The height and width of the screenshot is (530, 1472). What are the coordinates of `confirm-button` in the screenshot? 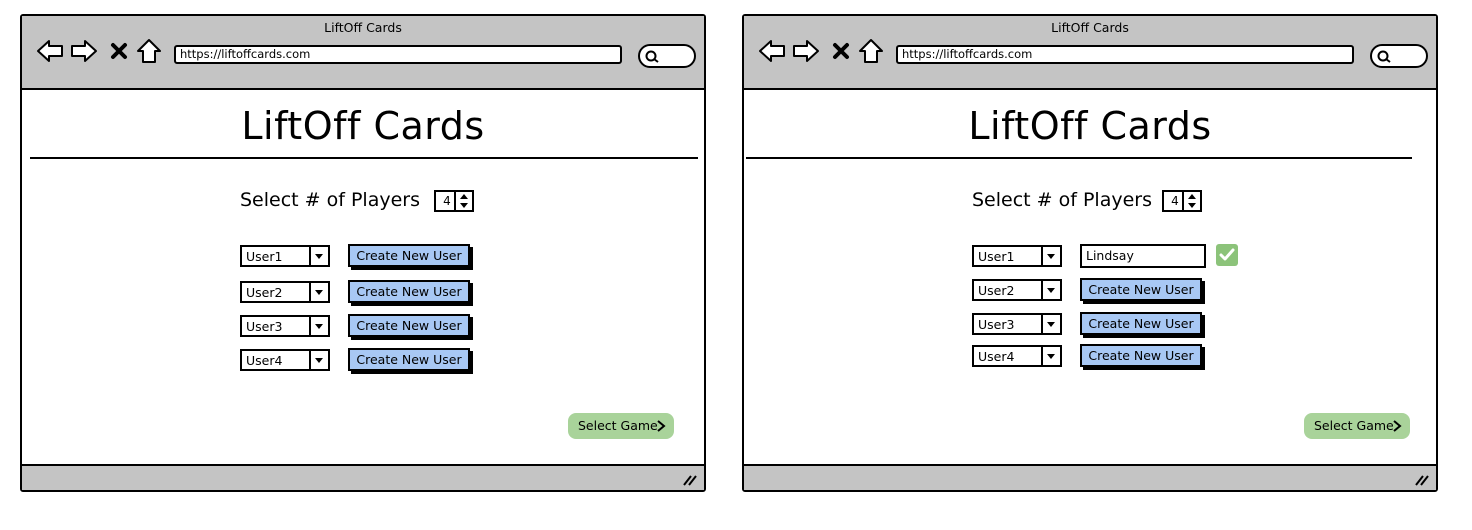 It's located at (1227, 255).